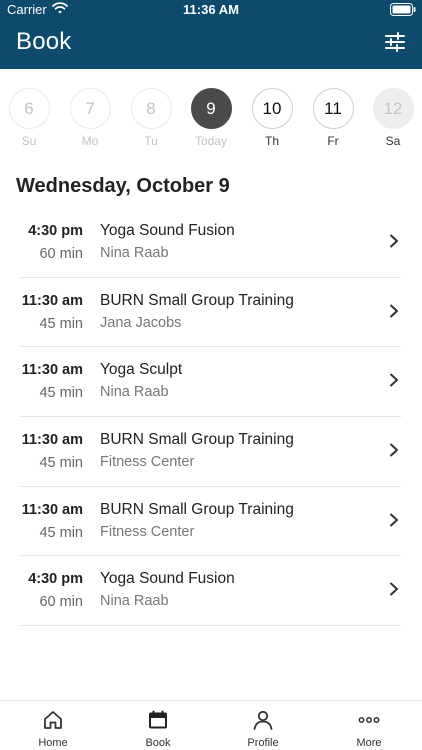 This screenshot has width=422, height=750. I want to click on week-day-picker: 6 Su 7 Mo 8 Tu 9 Today 10 Th 11 Fr 12 Sa, so click(211, 123).